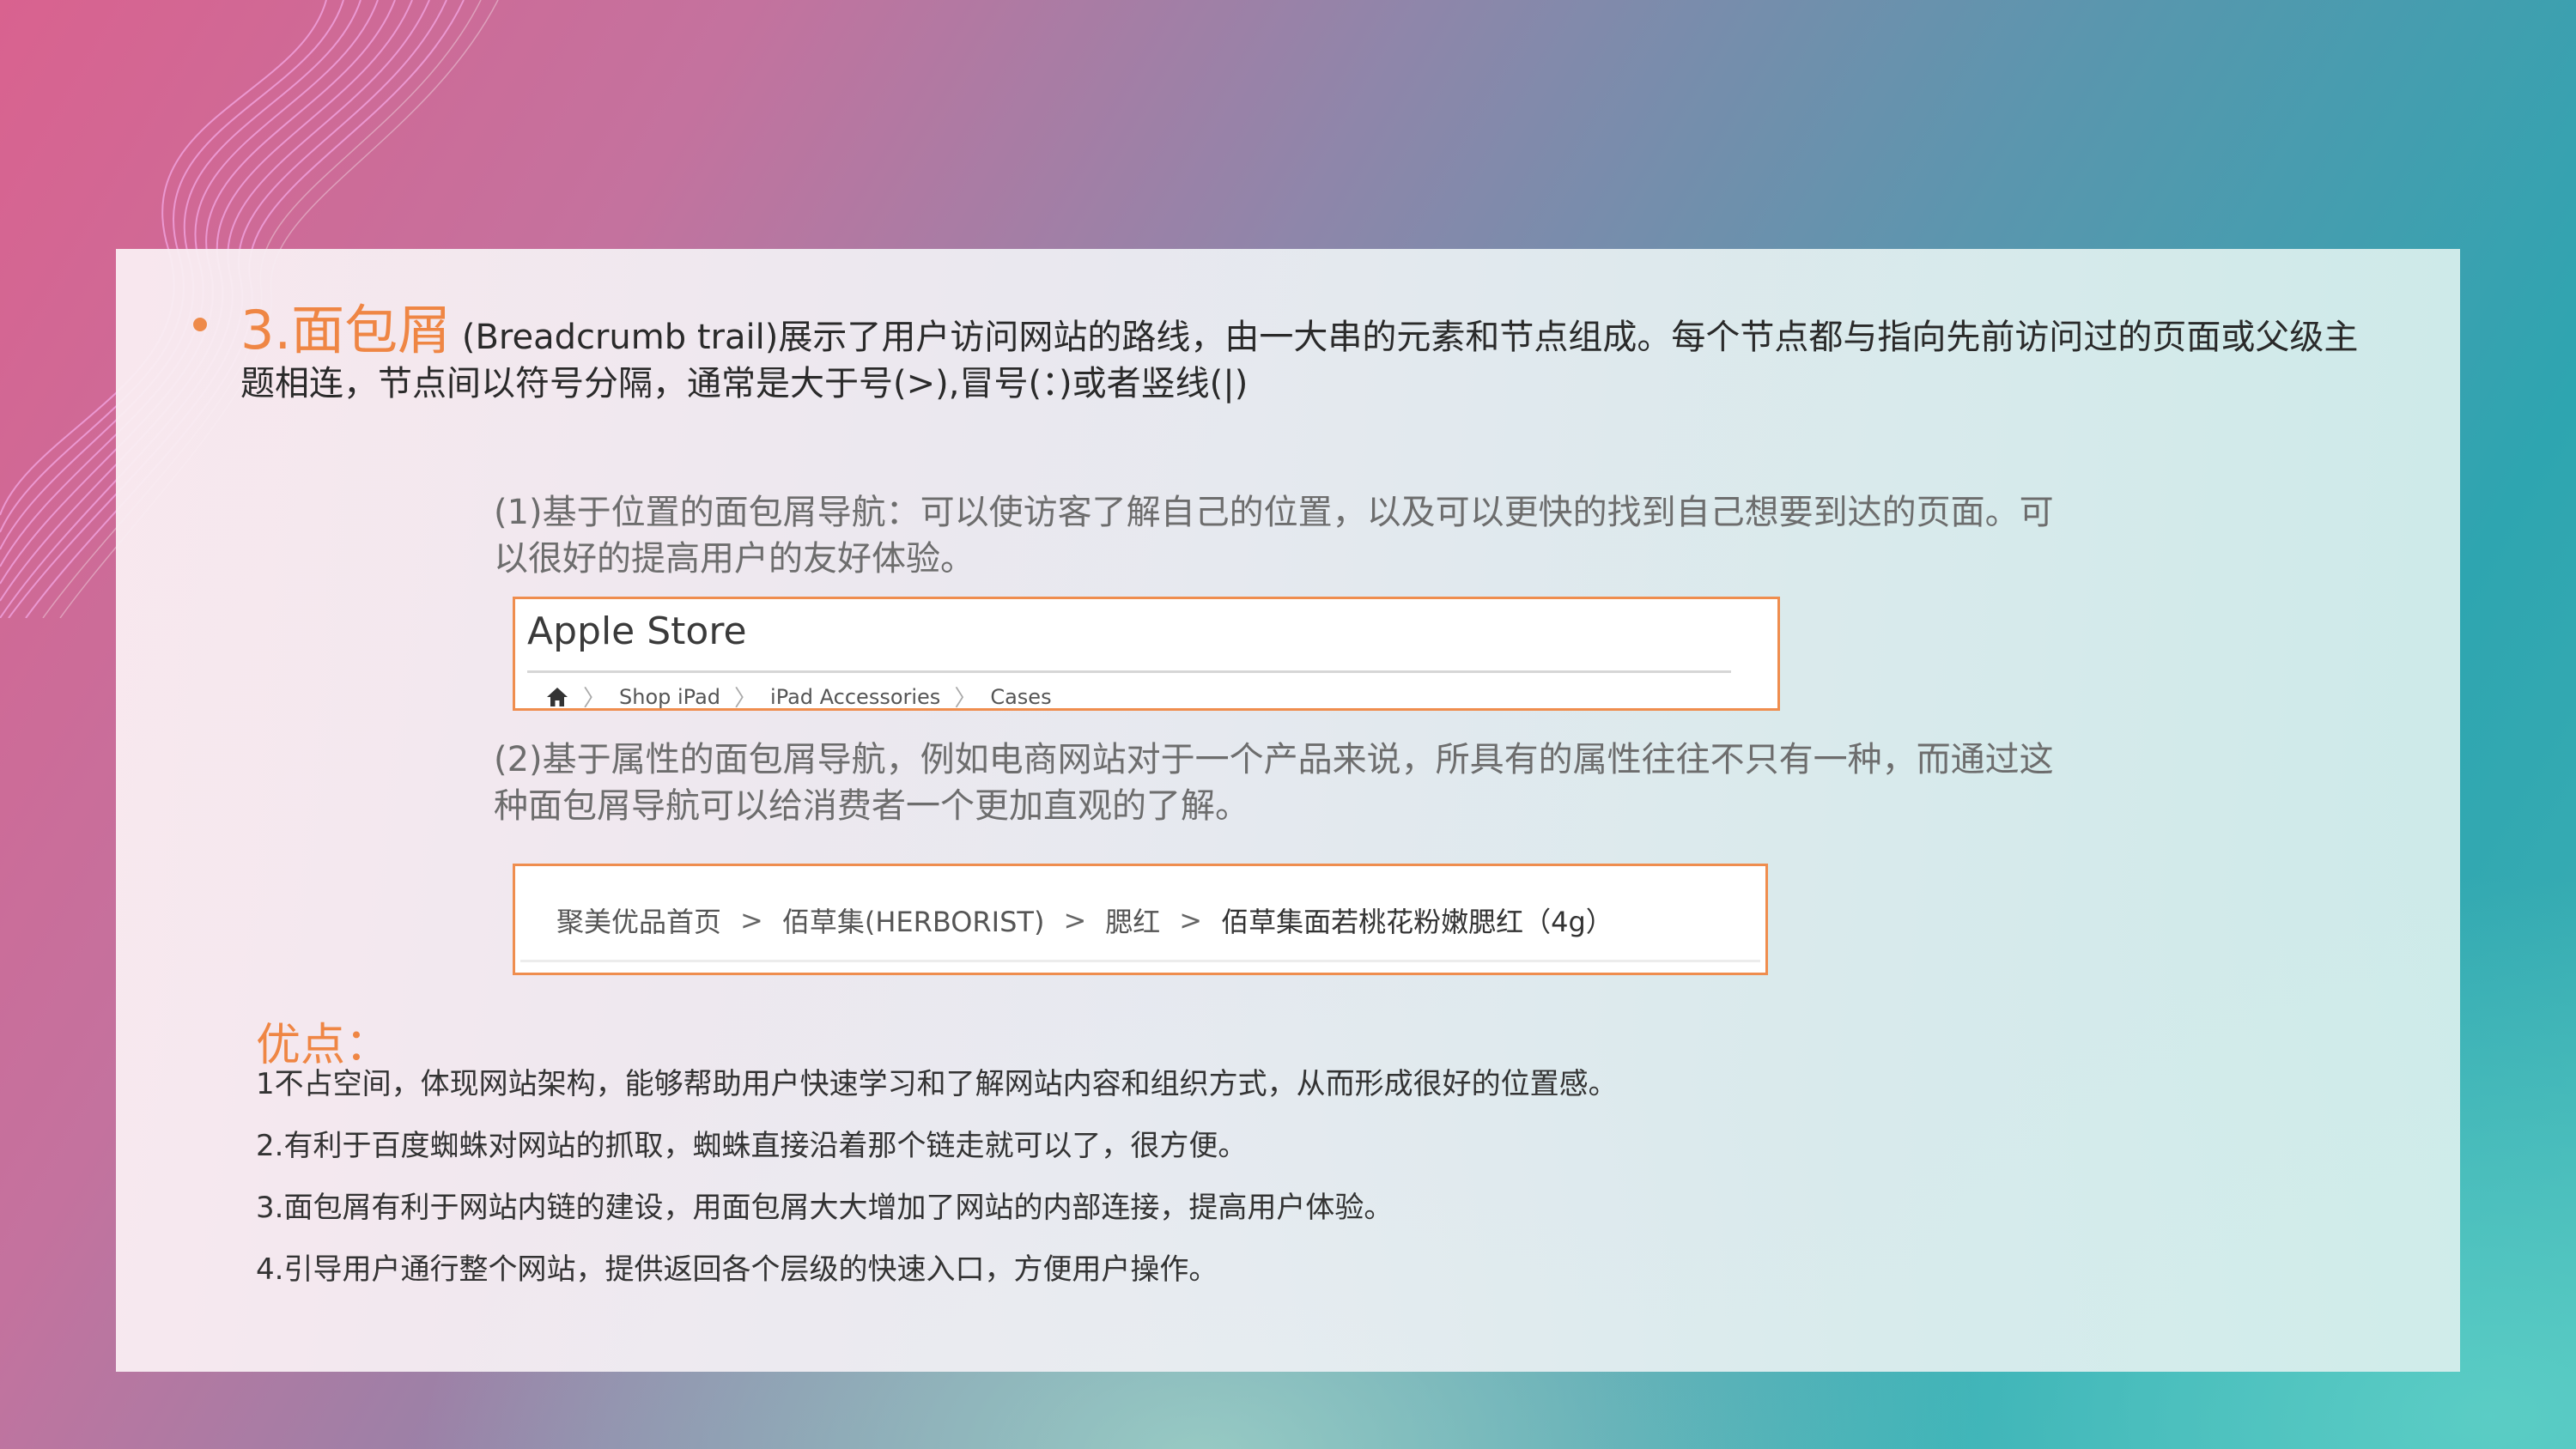 The height and width of the screenshot is (1449, 2576). I want to click on bullet-dot, so click(200, 324).